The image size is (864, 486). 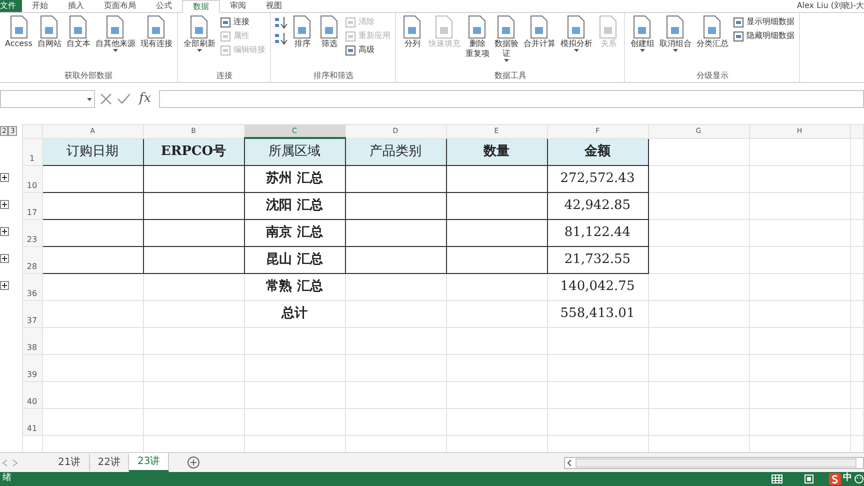 I want to click on table-cell: 272,572.43, so click(x=597, y=178).